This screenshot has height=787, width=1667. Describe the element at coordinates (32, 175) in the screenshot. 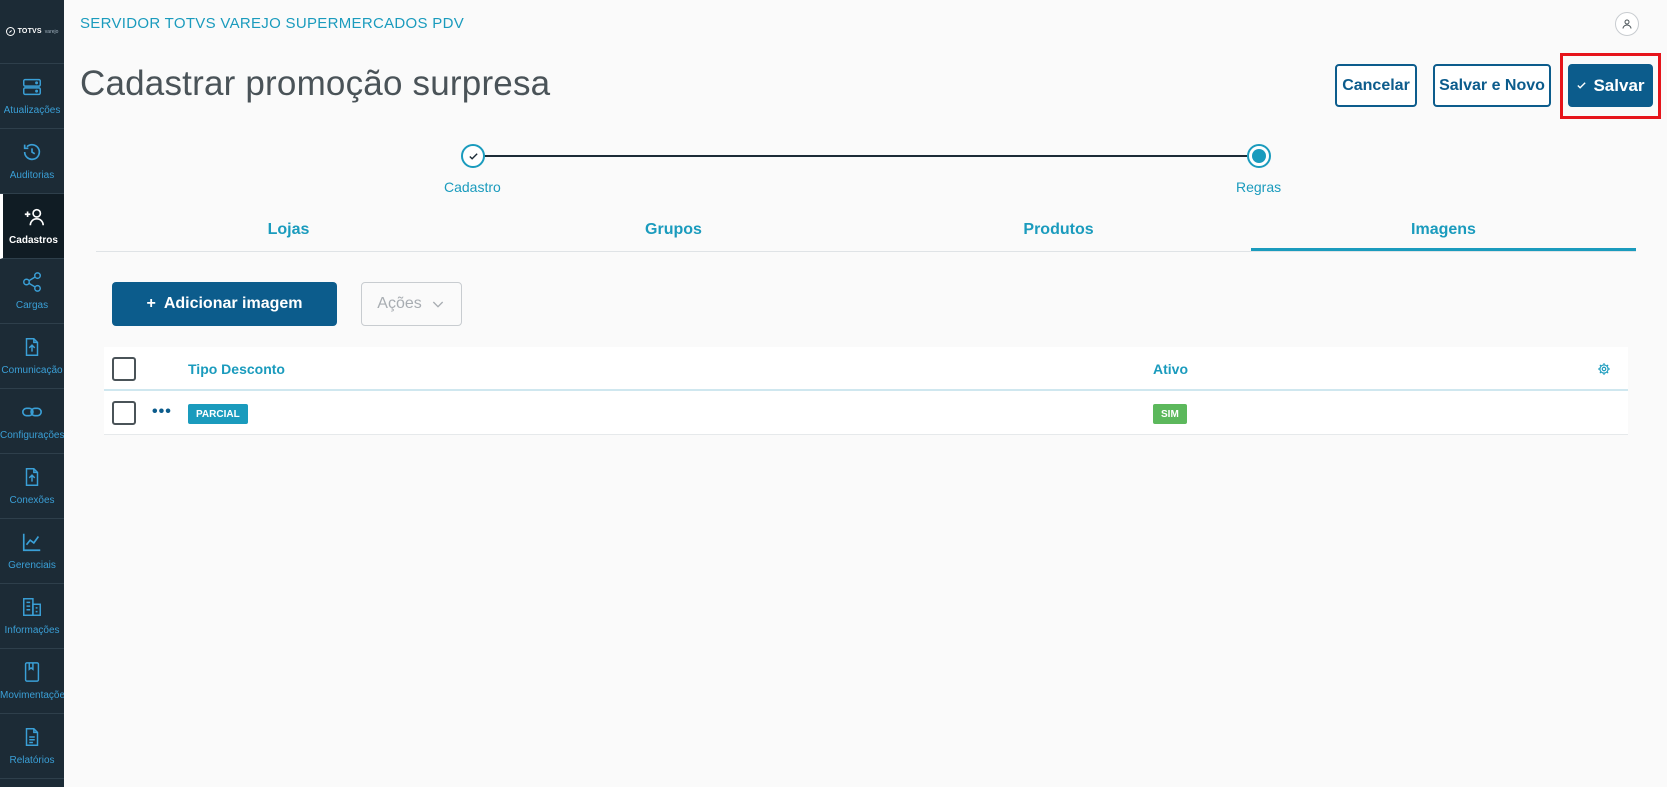

I see `sidebar-item-label: Auditorias` at that location.